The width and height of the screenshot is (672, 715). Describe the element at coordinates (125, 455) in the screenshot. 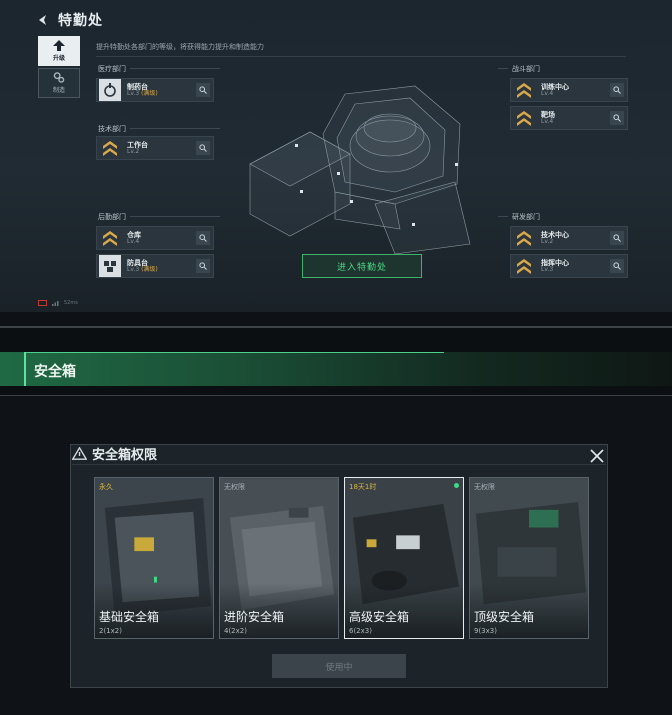

I see `dialog-title: 安全箱权限` at that location.